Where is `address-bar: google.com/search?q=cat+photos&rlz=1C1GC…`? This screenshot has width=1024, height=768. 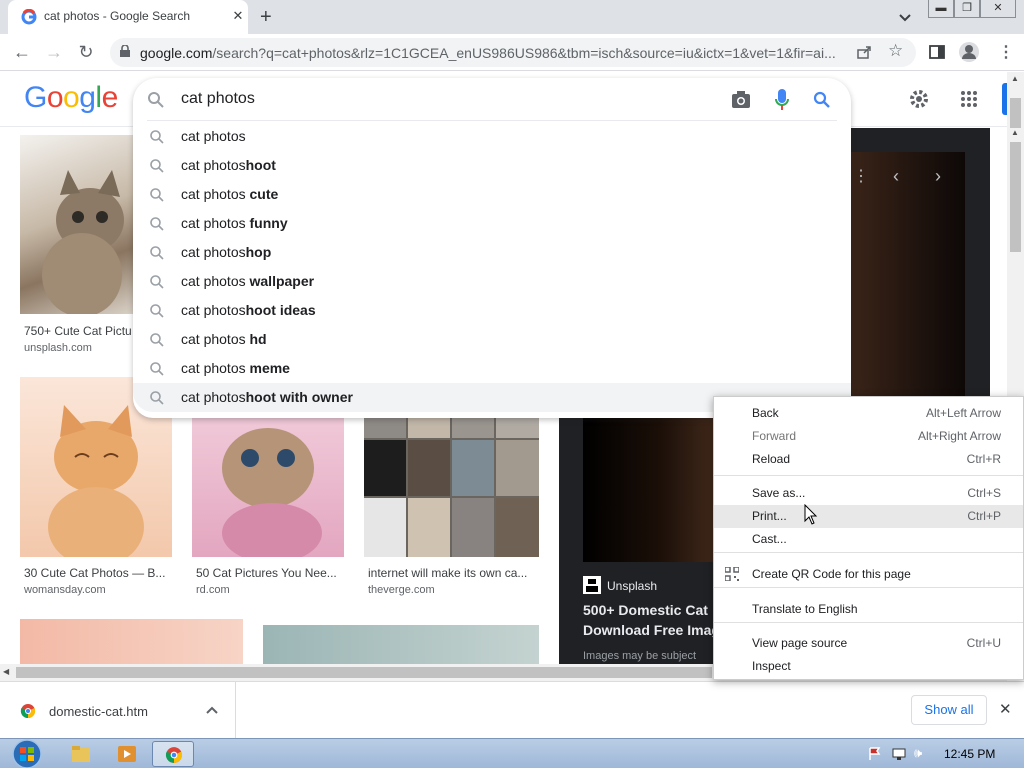 address-bar: google.com/search?q=cat+photos&rlz=1C1GC… is located at coordinates (513, 52).